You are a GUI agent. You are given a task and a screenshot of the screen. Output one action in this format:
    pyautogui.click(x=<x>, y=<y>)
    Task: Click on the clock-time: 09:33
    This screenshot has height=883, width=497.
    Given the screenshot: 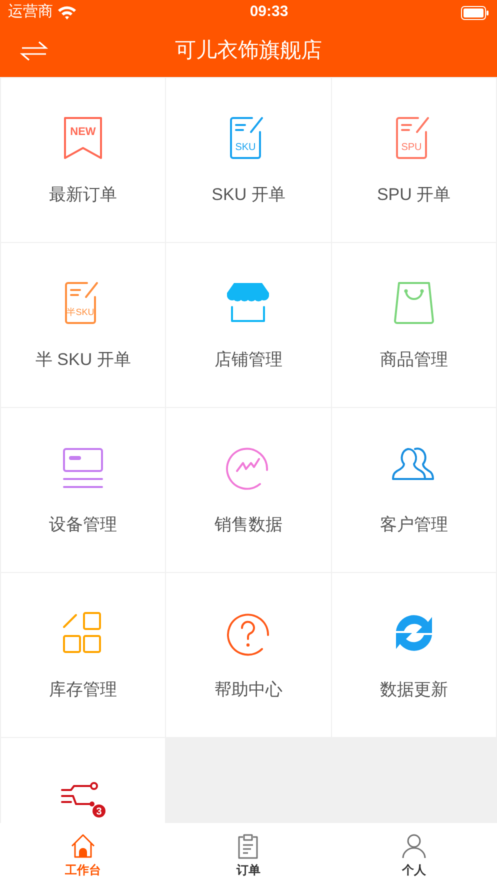 What is the action you would take?
    pyautogui.click(x=269, y=12)
    